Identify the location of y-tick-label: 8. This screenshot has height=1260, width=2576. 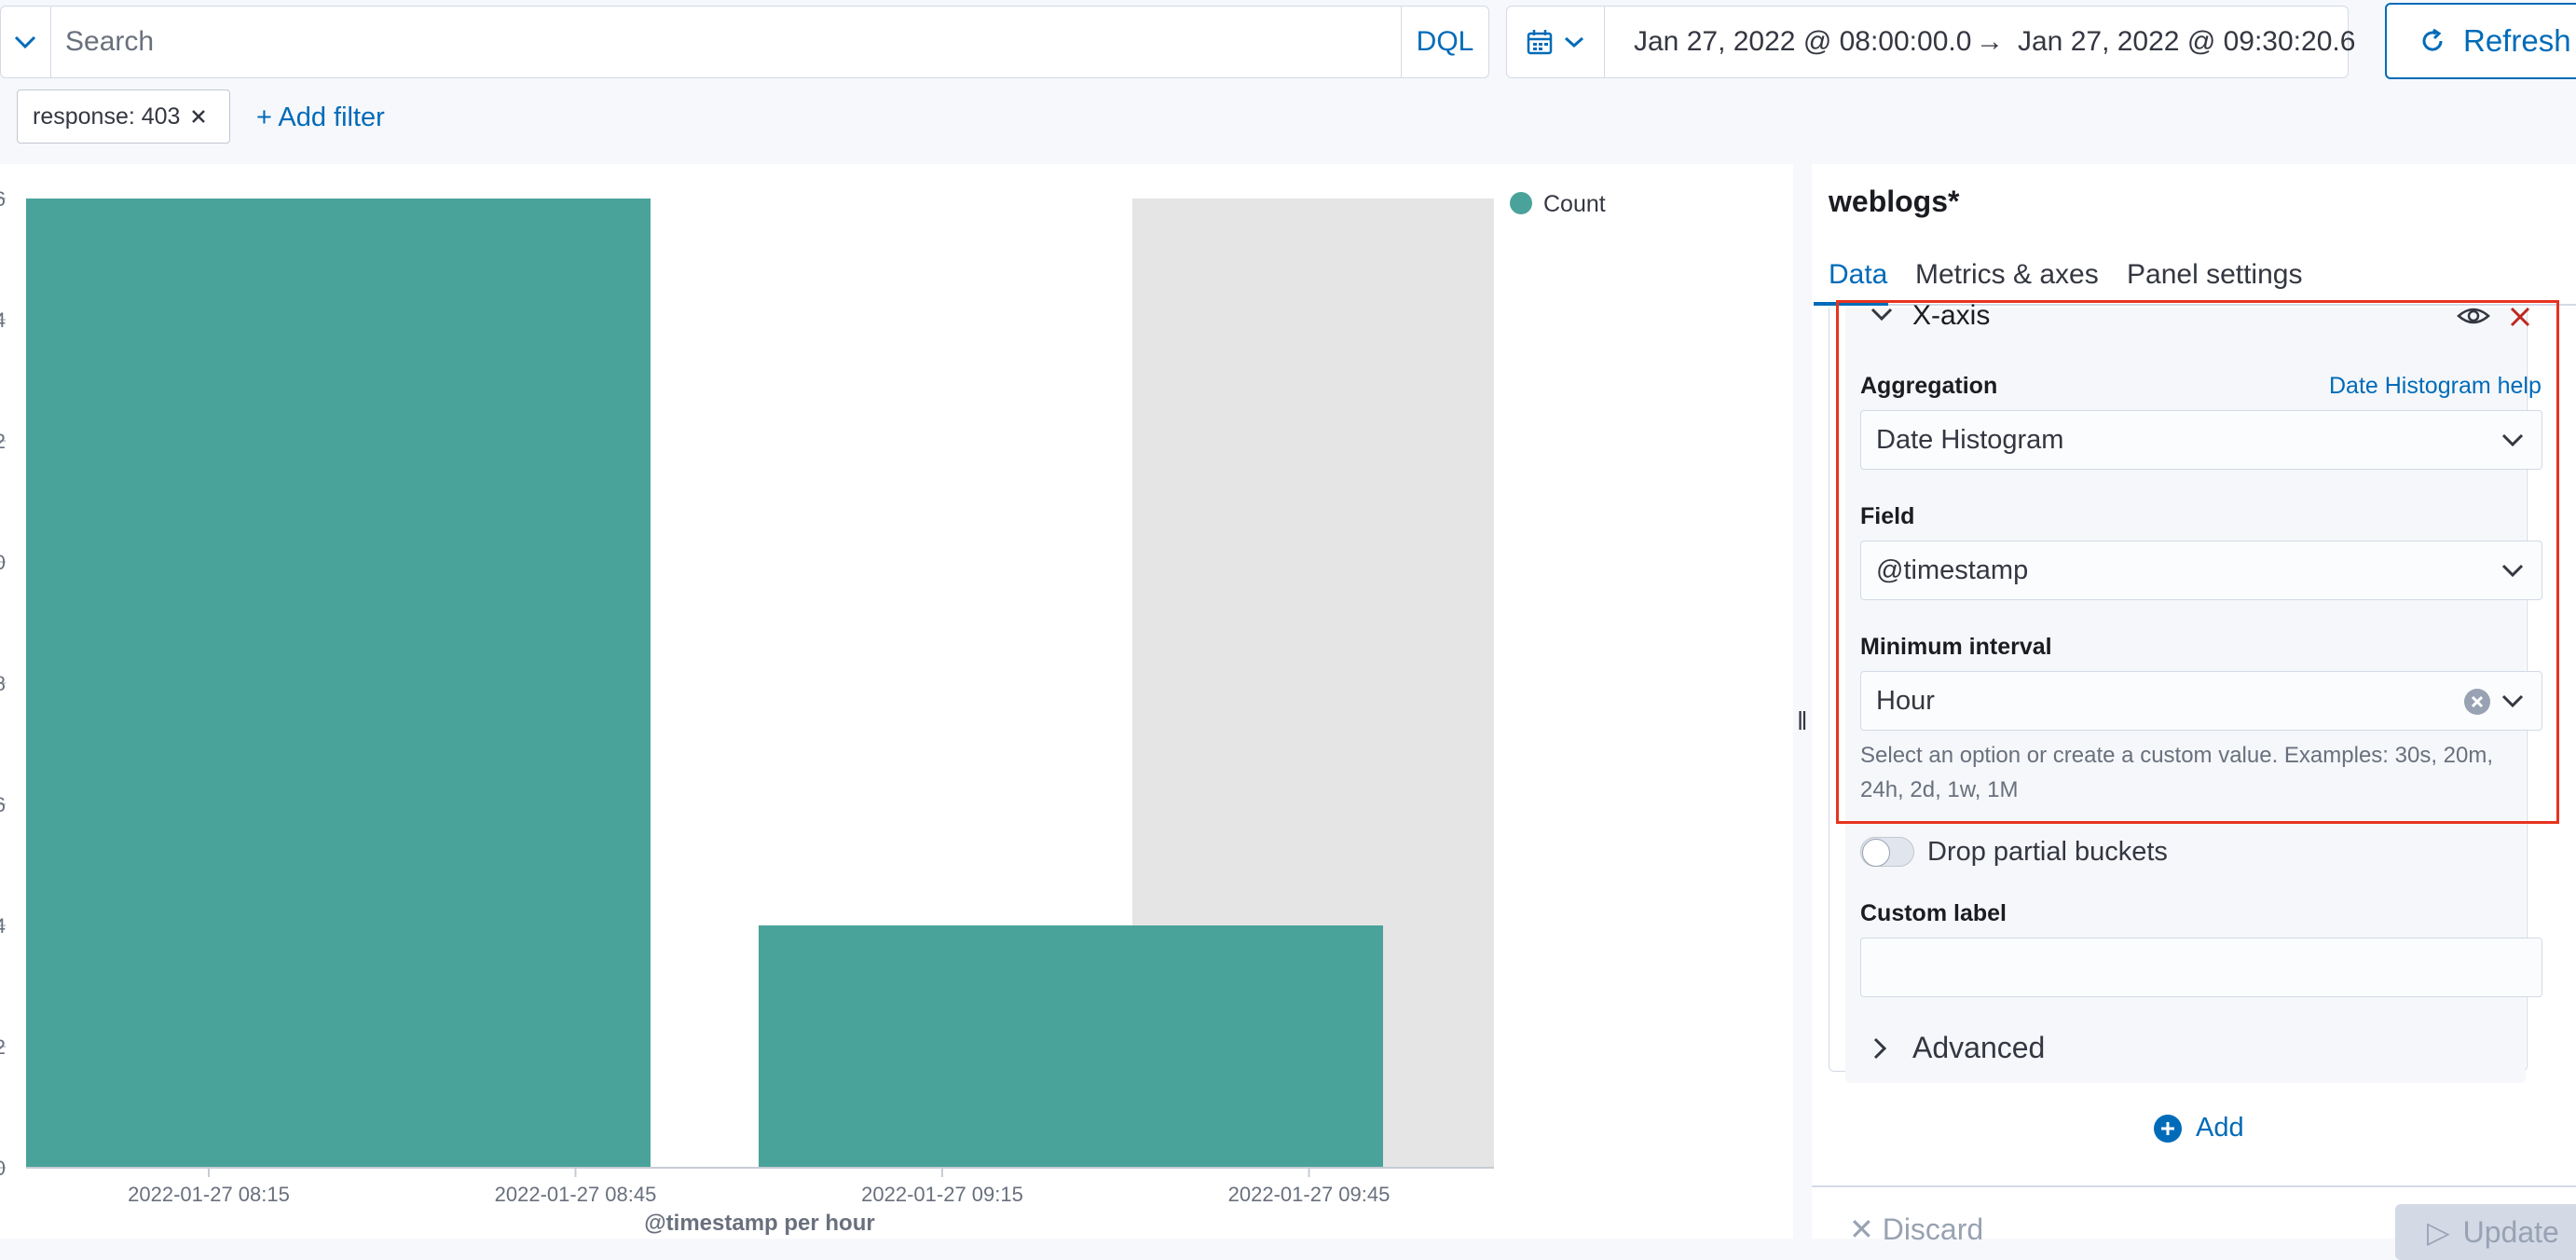
(3, 683).